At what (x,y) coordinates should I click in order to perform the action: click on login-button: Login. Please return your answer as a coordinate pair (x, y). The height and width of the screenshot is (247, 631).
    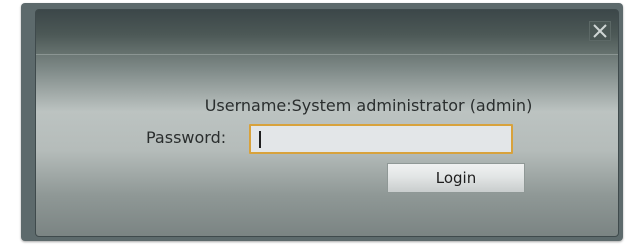
    Looking at the image, I should click on (456, 178).